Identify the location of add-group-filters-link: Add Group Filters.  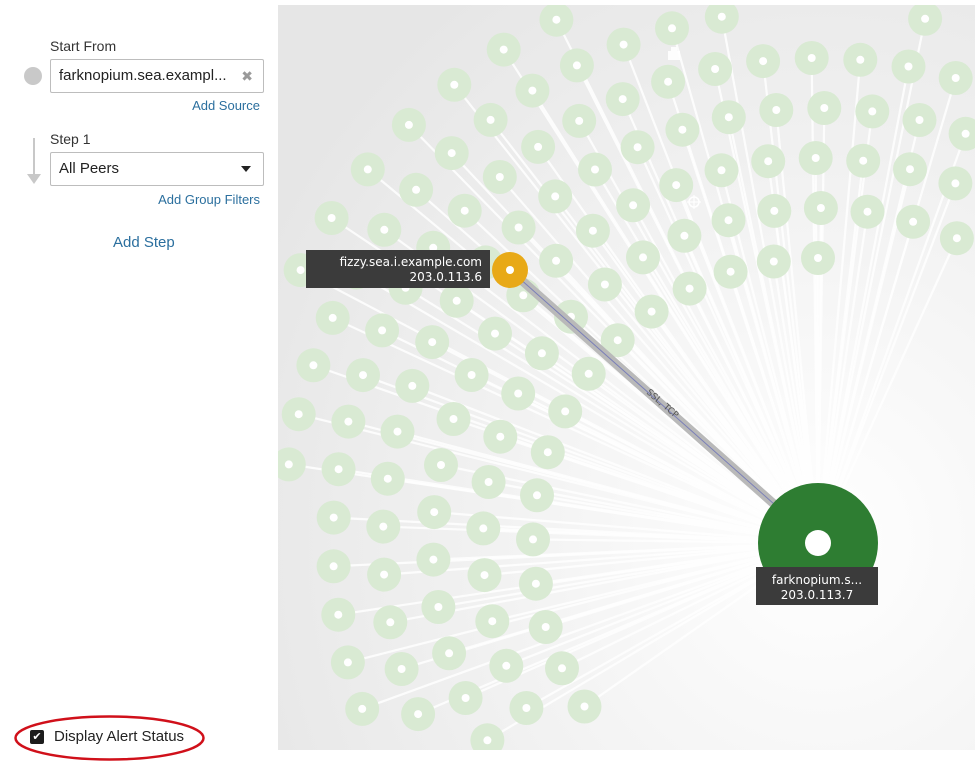
(209, 199).